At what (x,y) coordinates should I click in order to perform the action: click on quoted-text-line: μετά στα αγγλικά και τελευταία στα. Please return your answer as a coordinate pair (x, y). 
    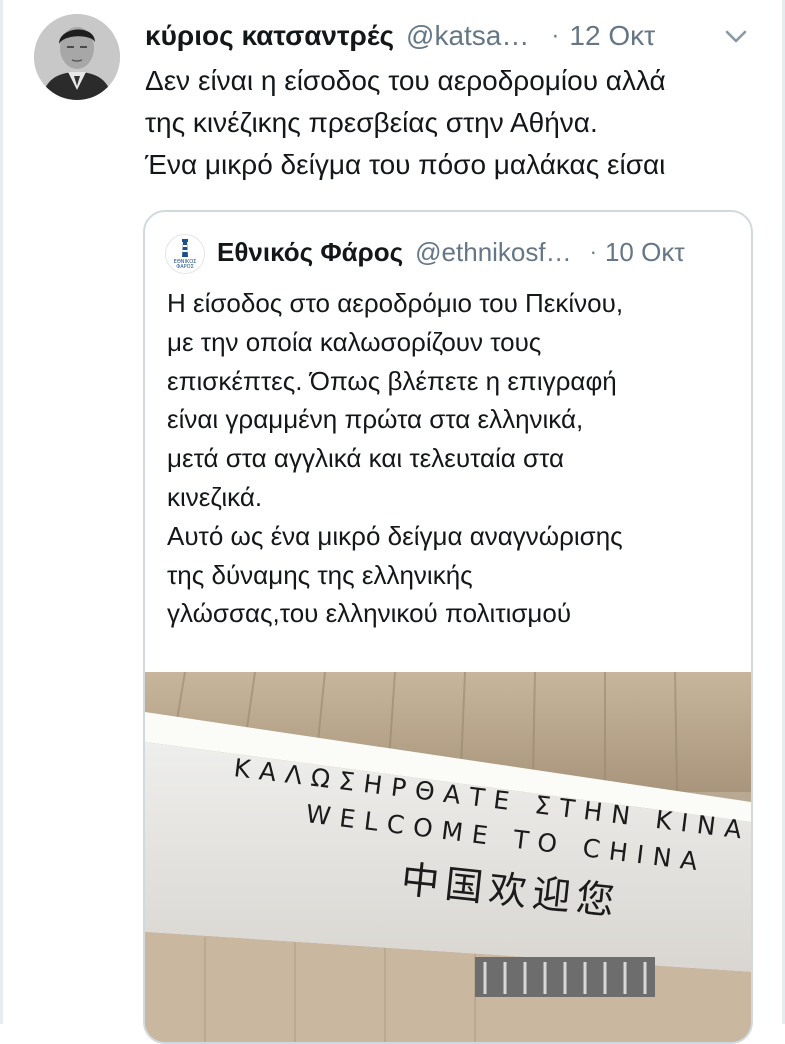
    Looking at the image, I should click on (366, 458).